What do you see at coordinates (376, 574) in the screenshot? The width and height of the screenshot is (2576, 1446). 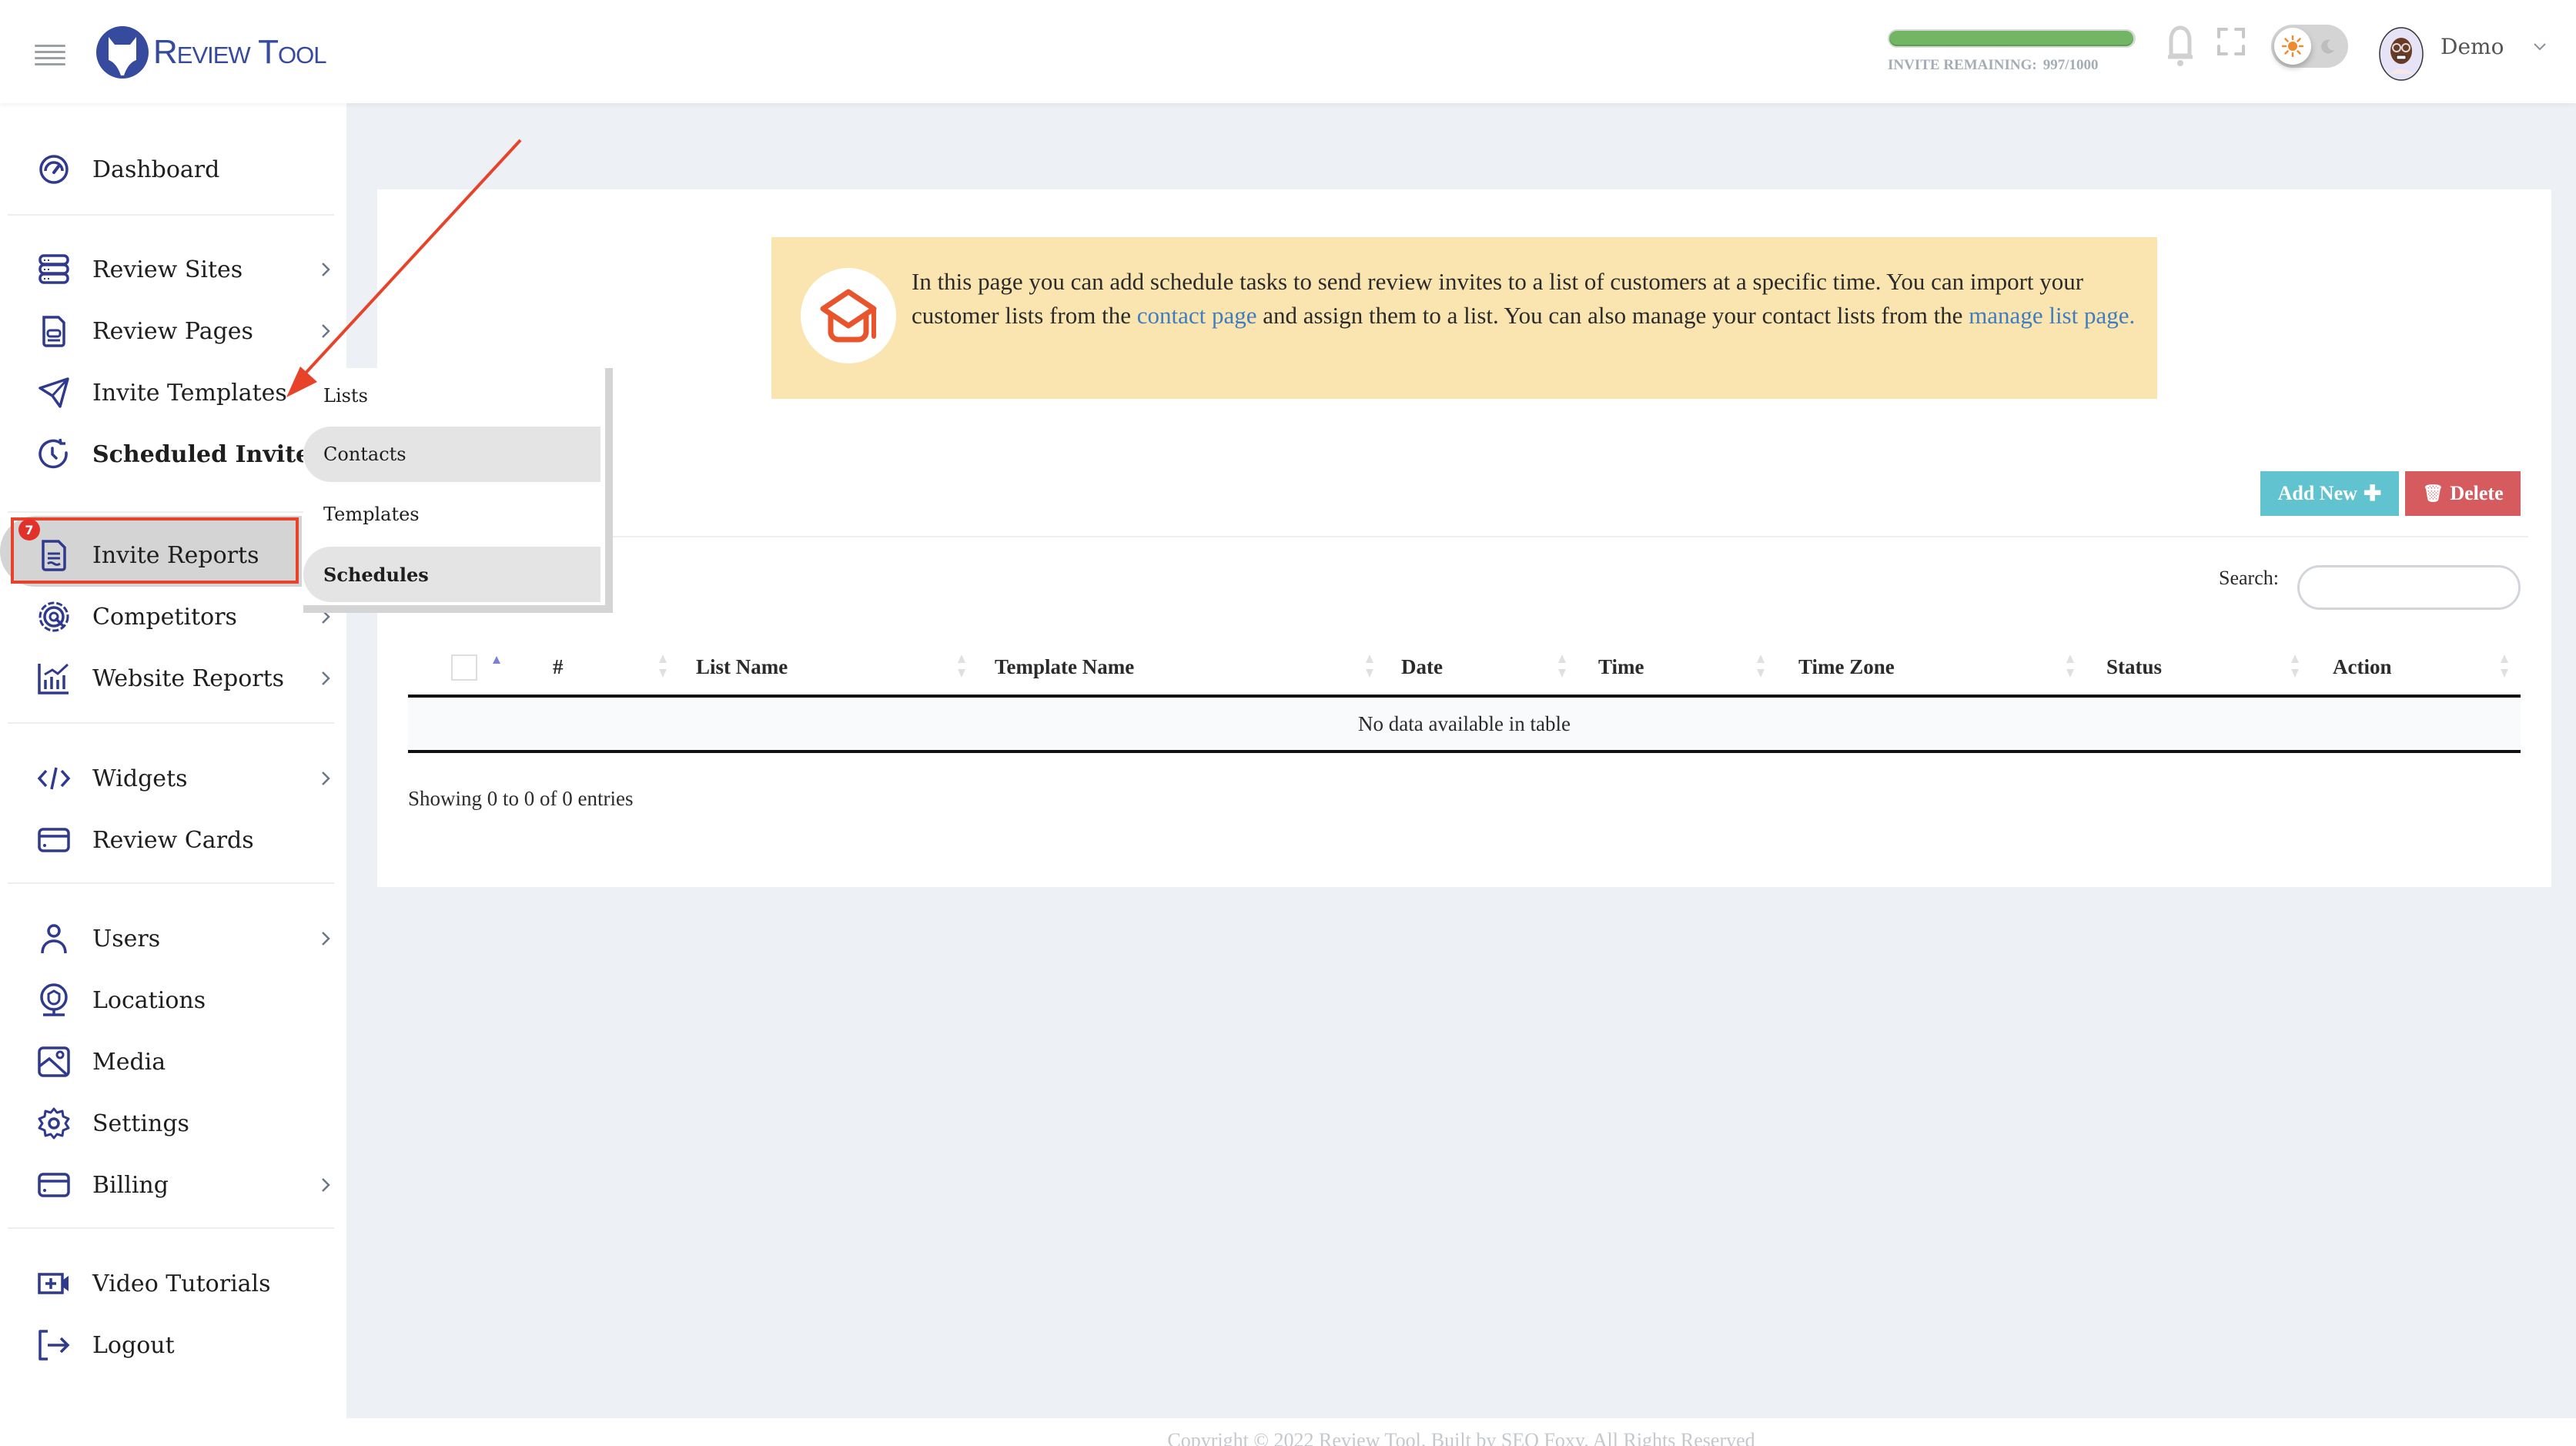 I see `submenu-label: Schedules` at bounding box center [376, 574].